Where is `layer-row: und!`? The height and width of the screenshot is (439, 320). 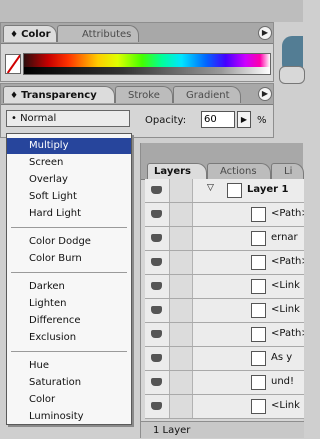 layer-row: und! is located at coordinates (224, 383).